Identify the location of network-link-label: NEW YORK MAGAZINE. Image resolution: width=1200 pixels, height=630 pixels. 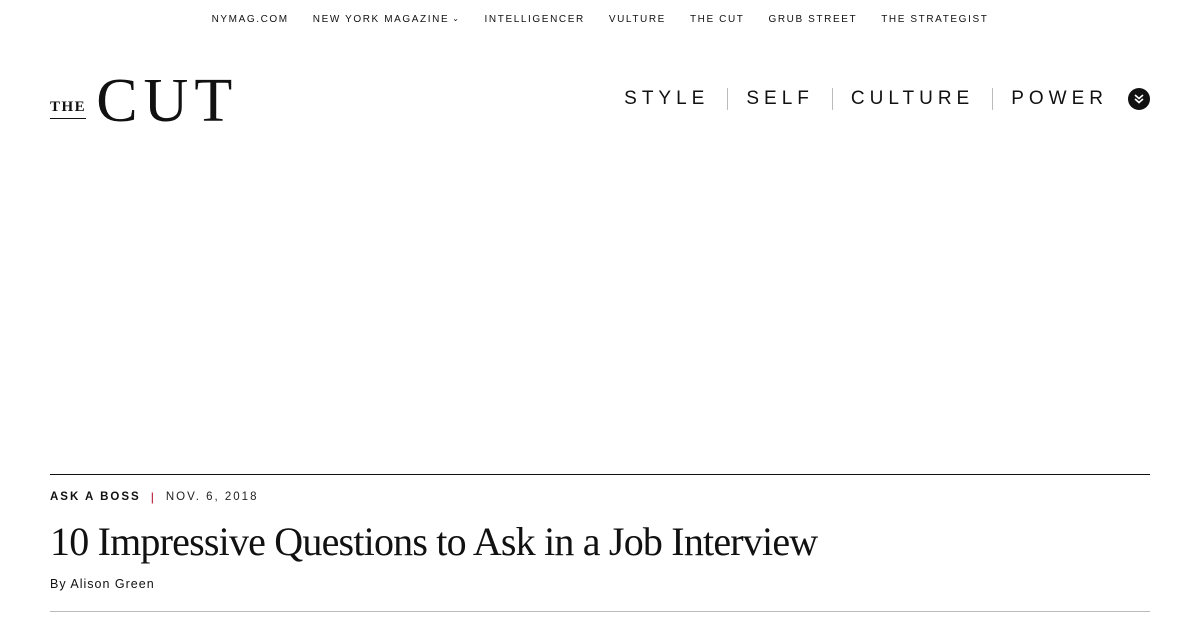
(381, 19).